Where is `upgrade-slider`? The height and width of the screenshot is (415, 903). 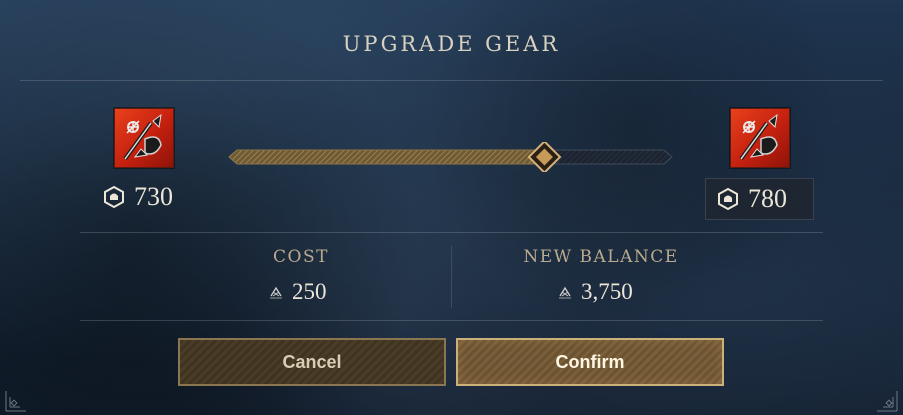
upgrade-slider is located at coordinates (450, 157).